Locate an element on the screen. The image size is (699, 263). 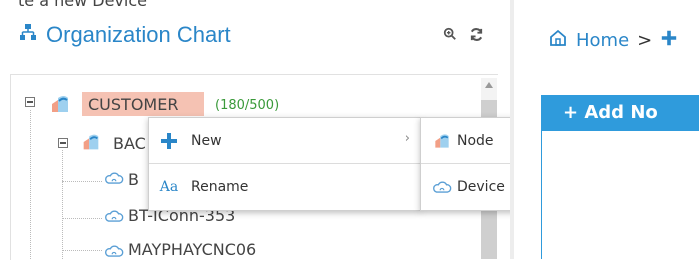
node-count-badge: (180/500) is located at coordinates (247, 105).